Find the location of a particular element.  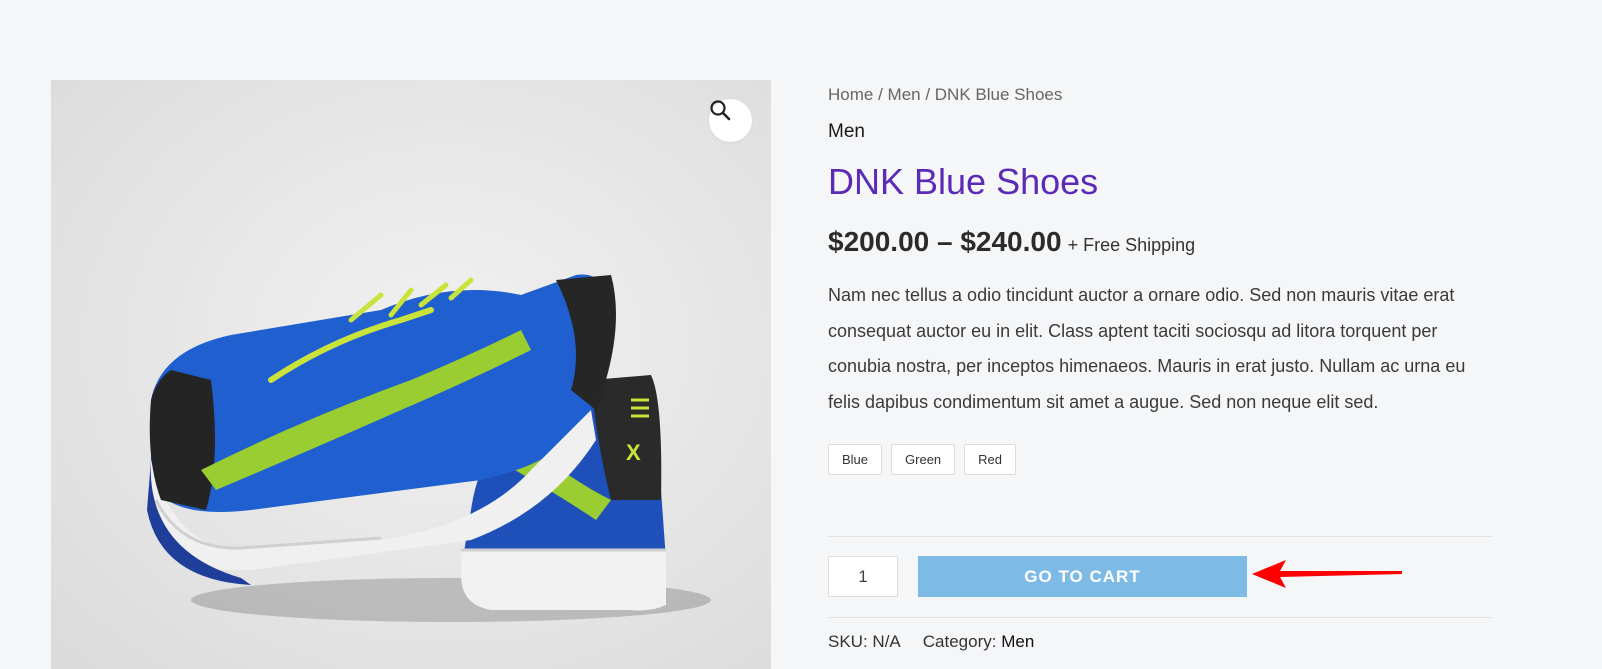

magnifier-icon is located at coordinates (720, 110).